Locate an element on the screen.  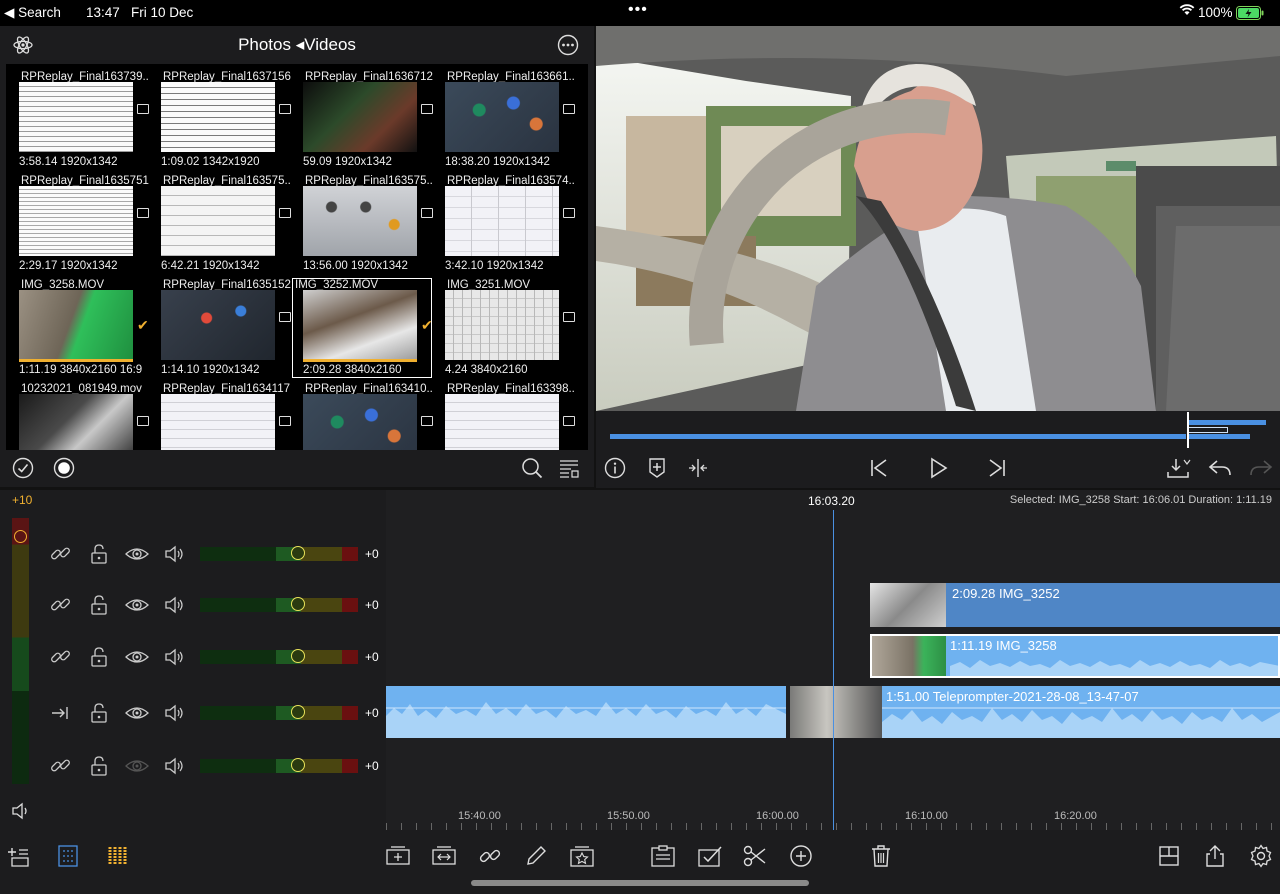
delete-trash-icon is located at coordinates (881, 856).